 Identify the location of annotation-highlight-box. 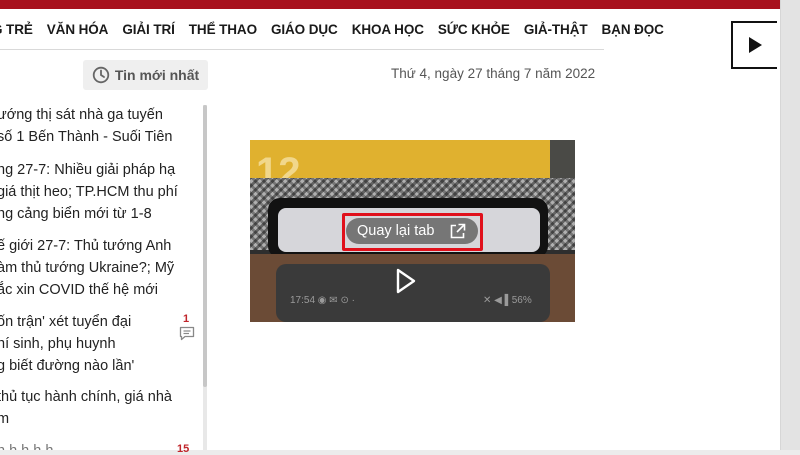
(412, 232).